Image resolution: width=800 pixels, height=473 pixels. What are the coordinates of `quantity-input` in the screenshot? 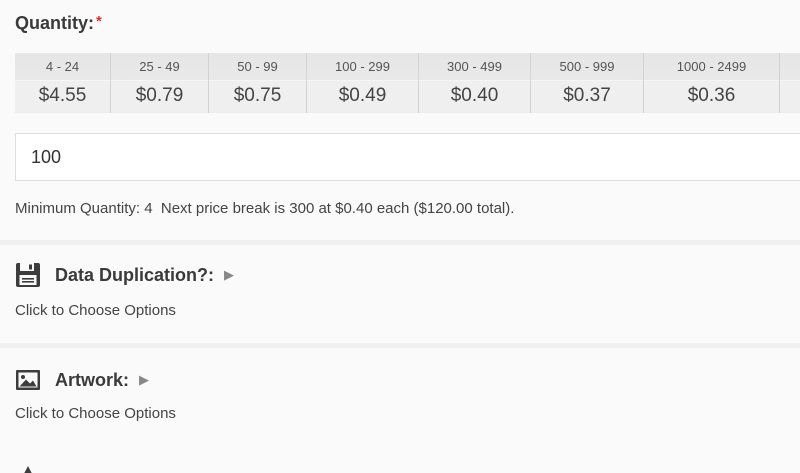 It's located at (407, 157).